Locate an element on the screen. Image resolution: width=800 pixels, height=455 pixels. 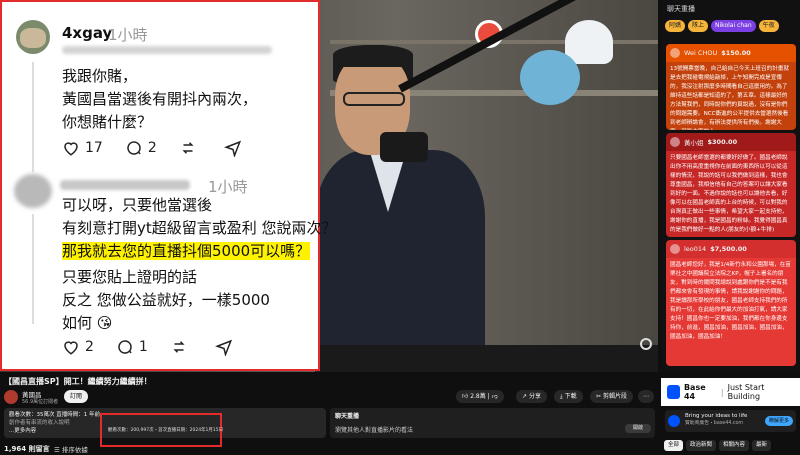
filter-chip: 政治新聞 is located at coordinates (701, 445).